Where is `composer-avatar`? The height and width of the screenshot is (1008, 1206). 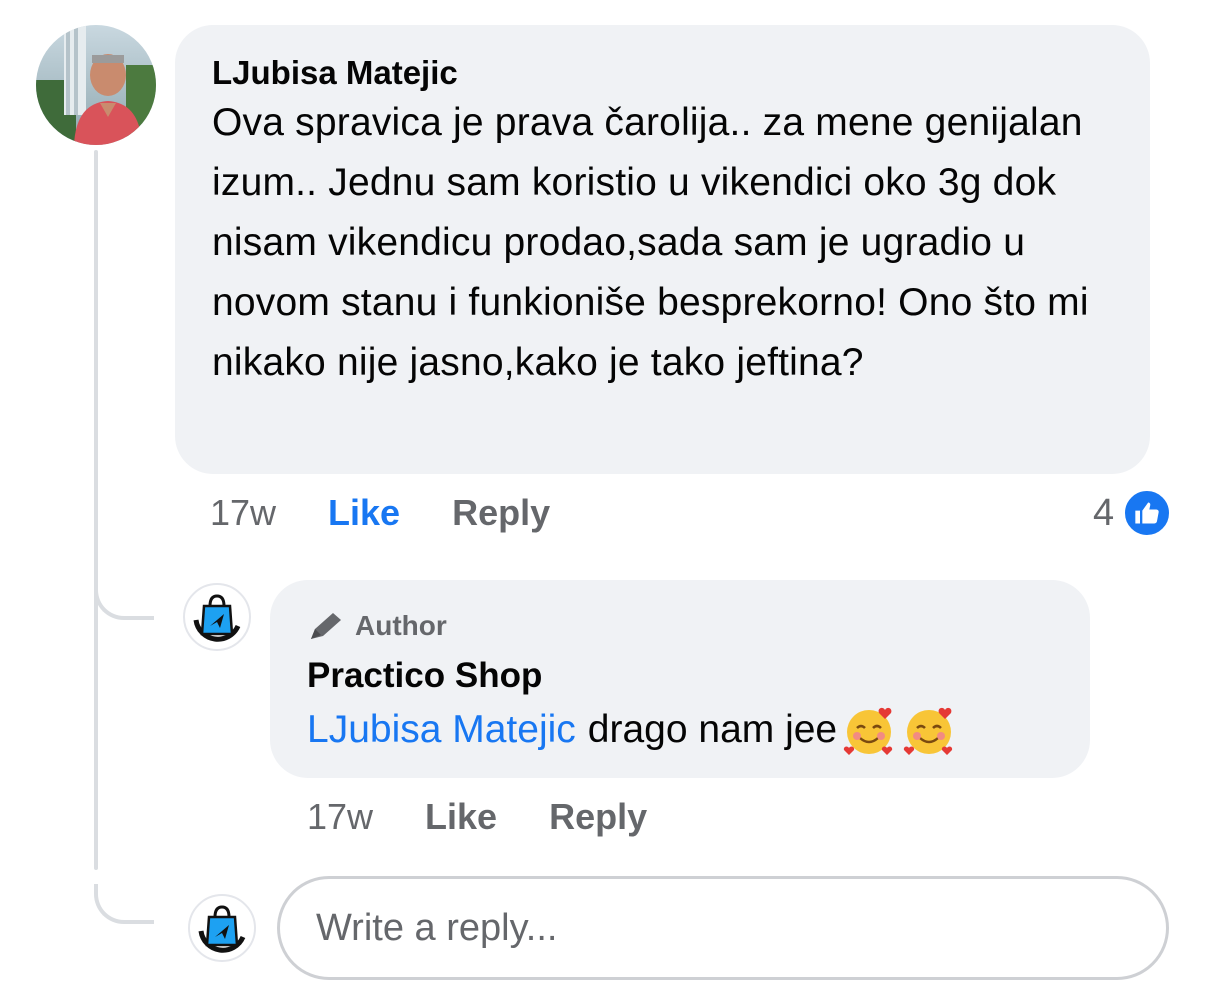
composer-avatar is located at coordinates (222, 928).